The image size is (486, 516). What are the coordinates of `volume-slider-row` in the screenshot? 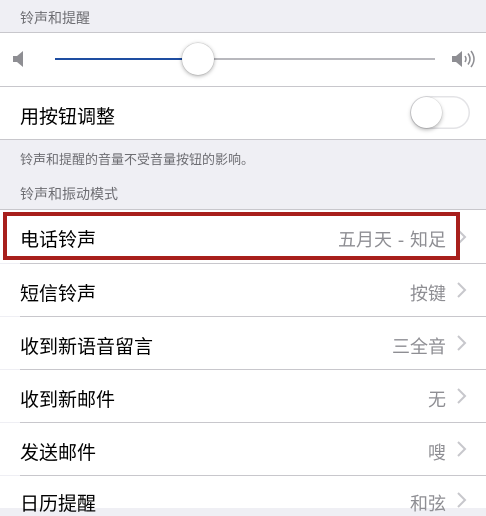 It's located at (243, 59).